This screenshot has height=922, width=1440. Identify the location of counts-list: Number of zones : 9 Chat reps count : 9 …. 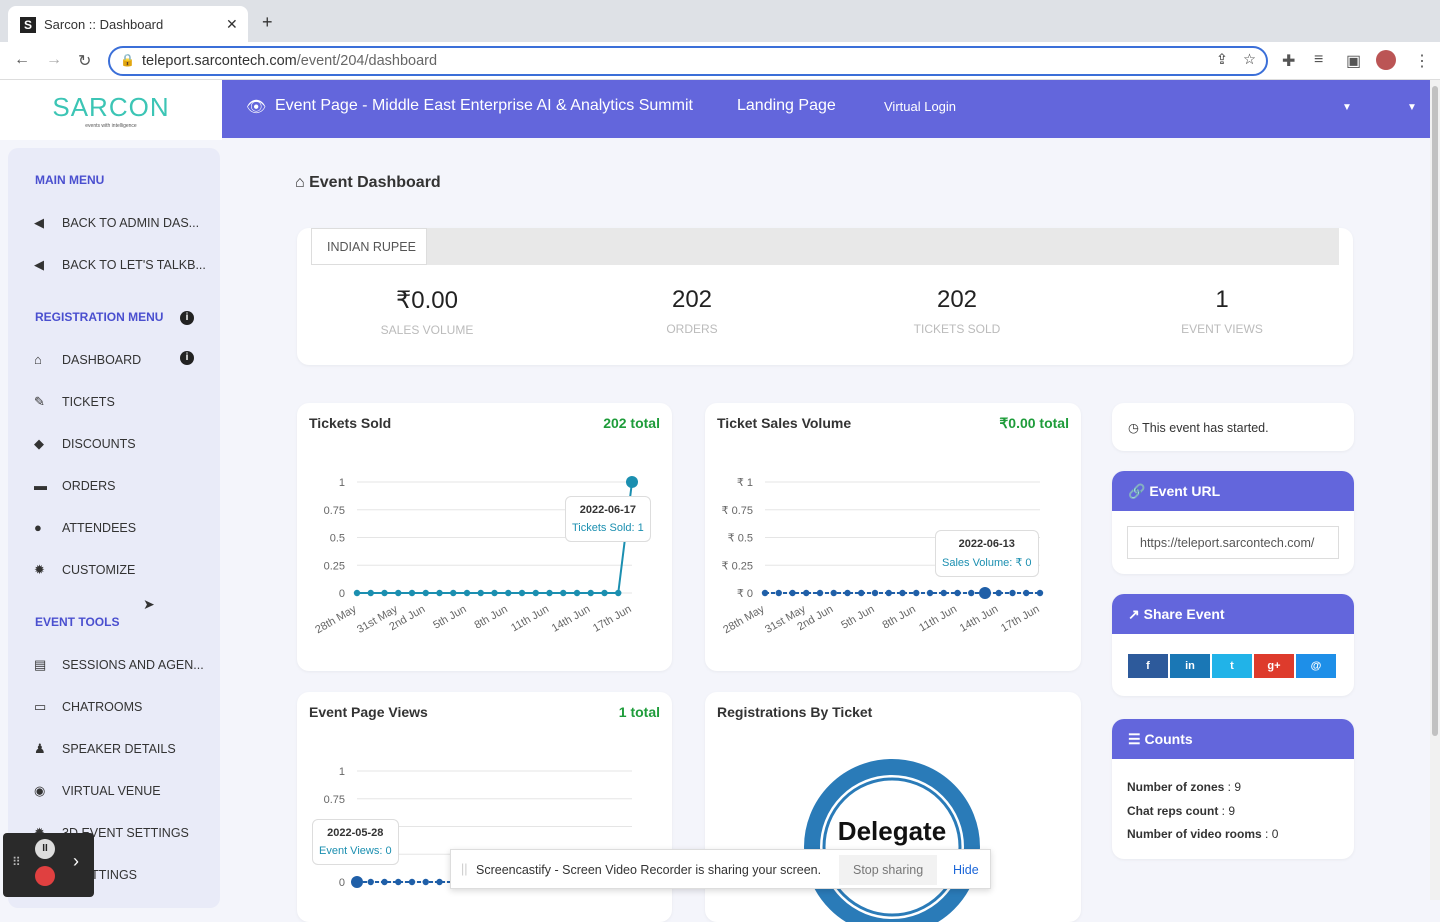
(1202, 811).